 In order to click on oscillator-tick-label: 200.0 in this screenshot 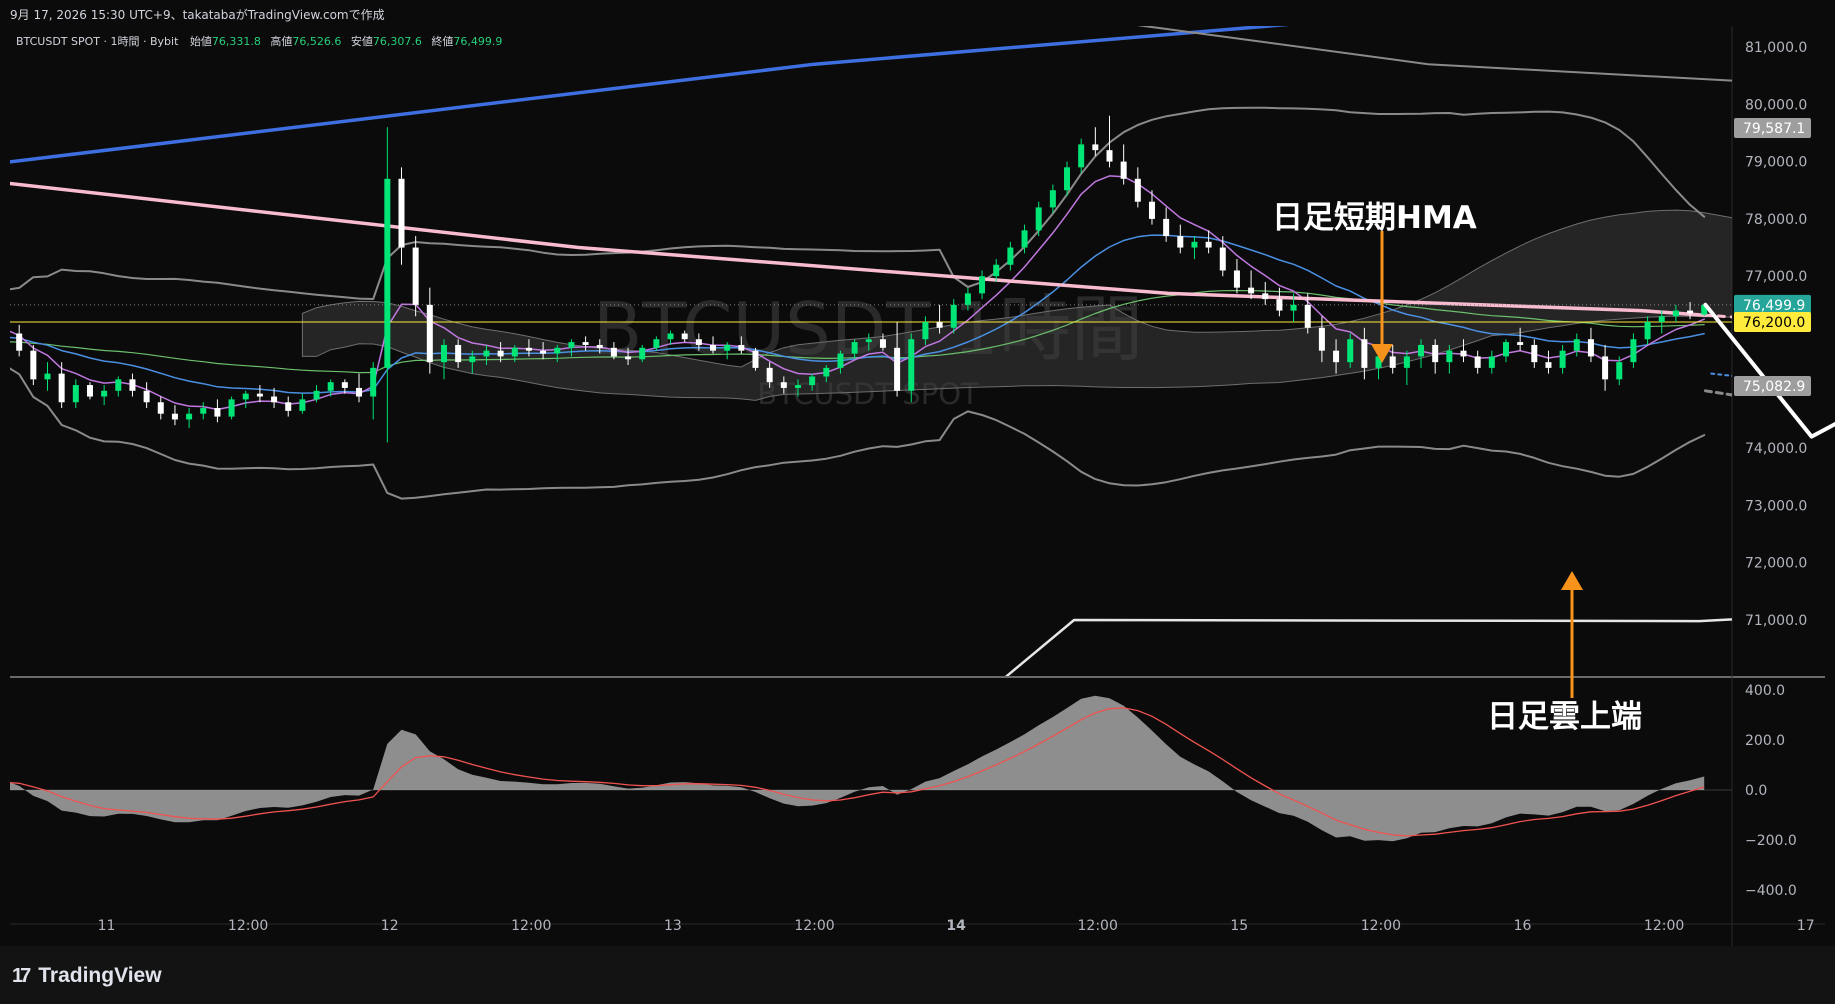, I will do `click(1765, 741)`.